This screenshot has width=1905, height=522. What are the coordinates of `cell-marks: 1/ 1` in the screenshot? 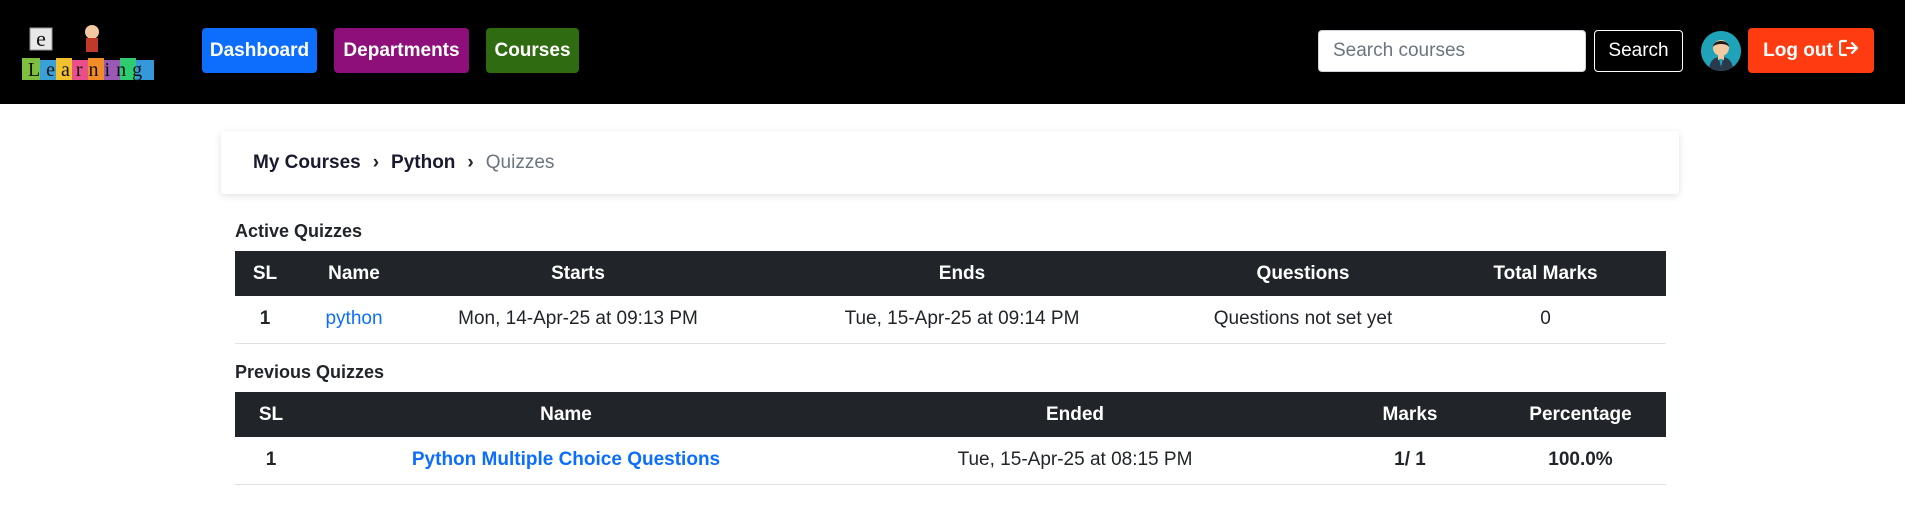 It's located at (1410, 460).